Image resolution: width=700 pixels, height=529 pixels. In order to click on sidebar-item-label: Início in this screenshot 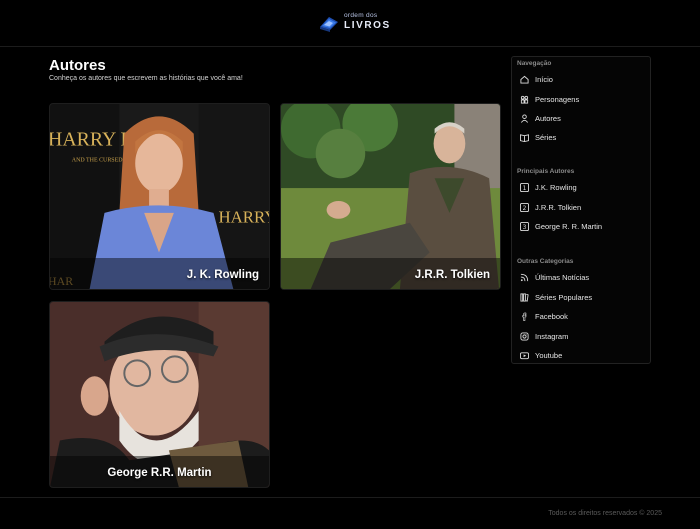, I will do `click(544, 79)`.